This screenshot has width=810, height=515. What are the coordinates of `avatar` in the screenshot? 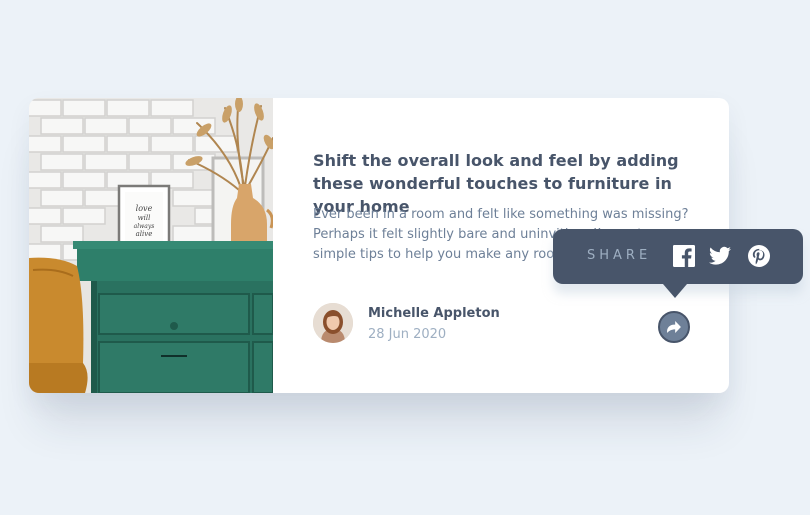 It's located at (333, 323).